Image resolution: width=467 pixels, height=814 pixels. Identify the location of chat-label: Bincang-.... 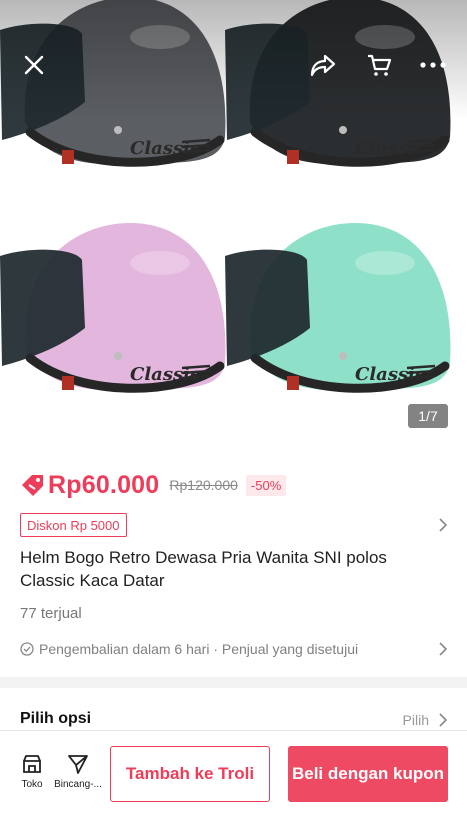
(78, 784).